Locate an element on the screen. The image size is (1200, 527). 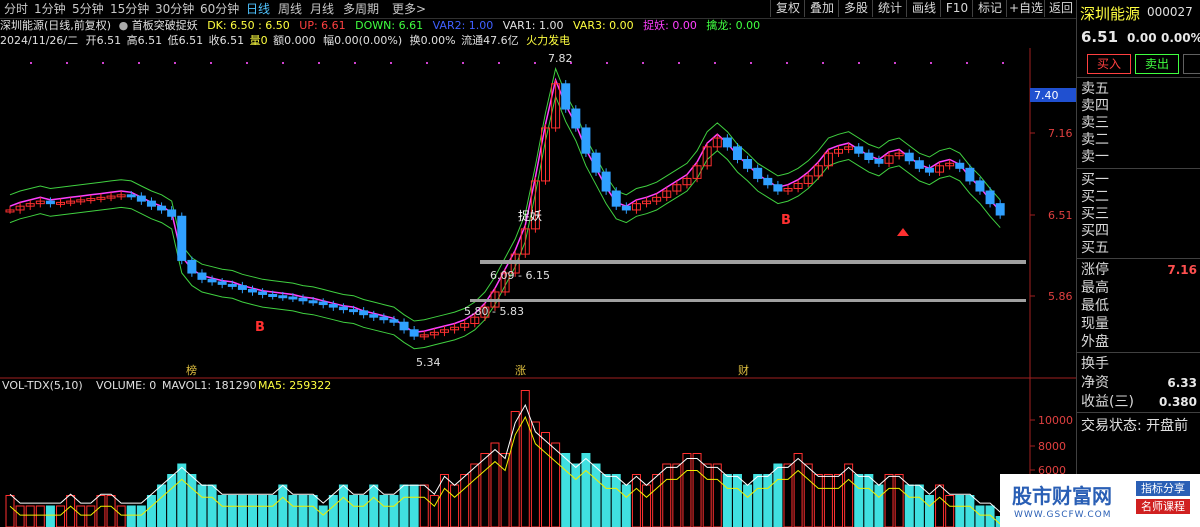
watermark-url: WWW.GSCFW.COM is located at coordinates (1063, 515).